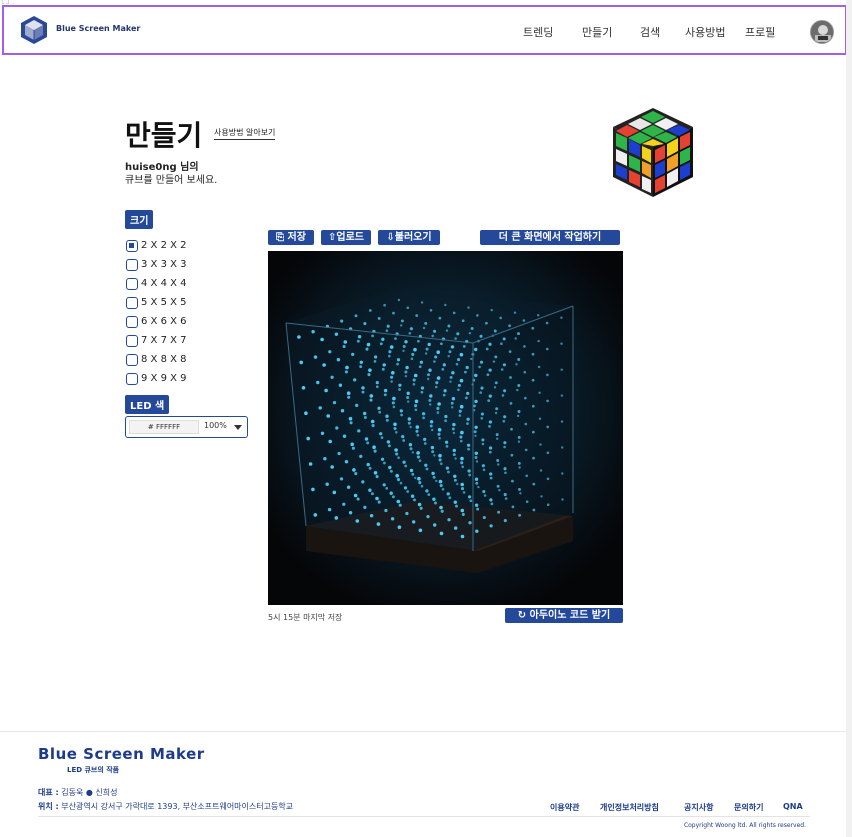 The image size is (852, 837). What do you see at coordinates (156, 359) in the screenshot?
I see `size-option-8: 8 X 8 X 8` at bounding box center [156, 359].